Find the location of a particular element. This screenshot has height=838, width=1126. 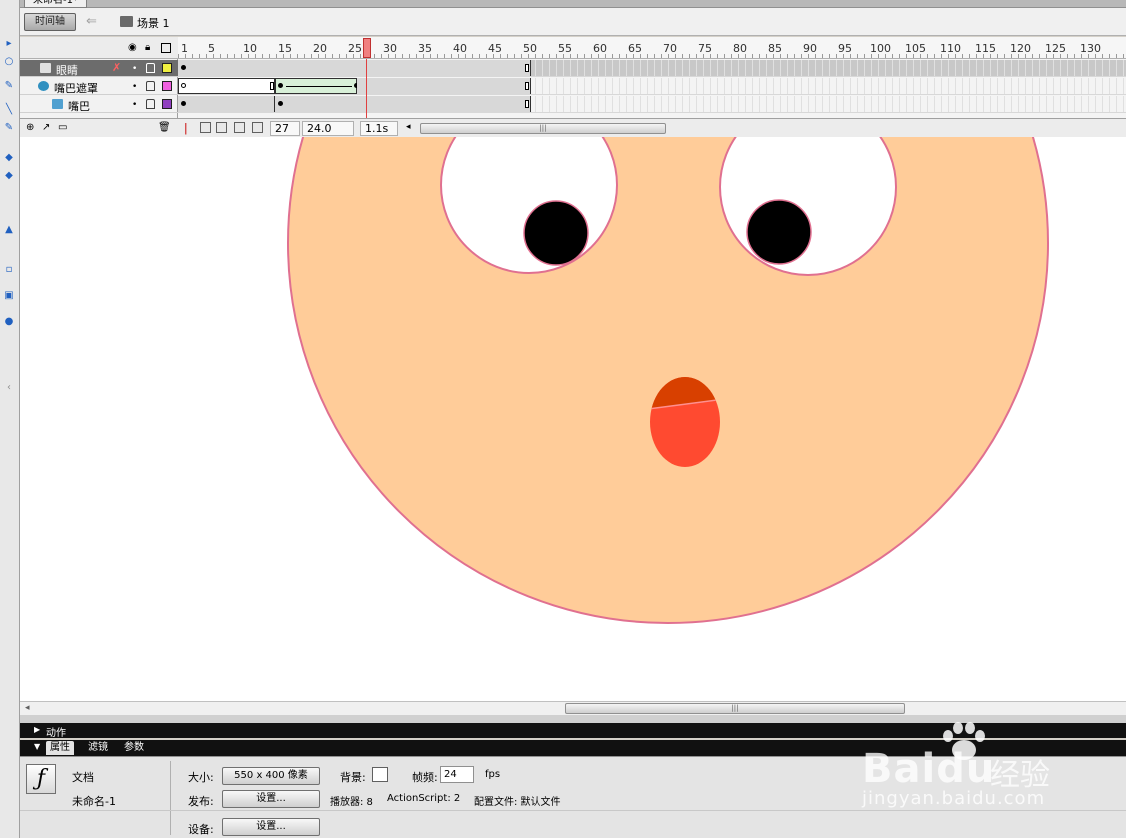

outline-all-icon is located at coordinates (166, 48).